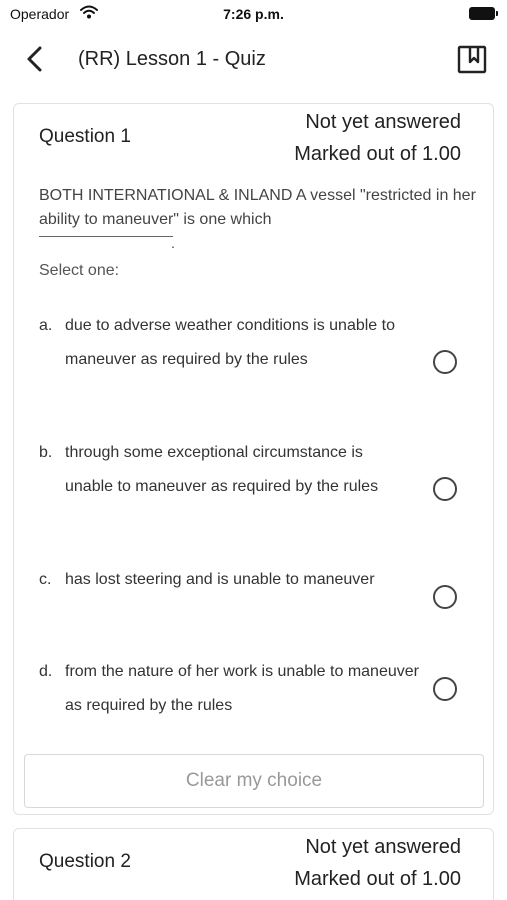 This screenshot has width=507, height=900. What do you see at coordinates (79, 270) in the screenshot?
I see `select-one-label: Select one:` at bounding box center [79, 270].